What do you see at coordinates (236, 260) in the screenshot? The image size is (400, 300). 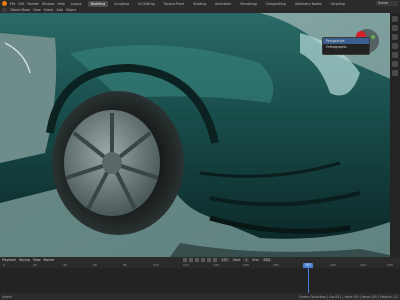 I see `start-label: Start` at bounding box center [236, 260].